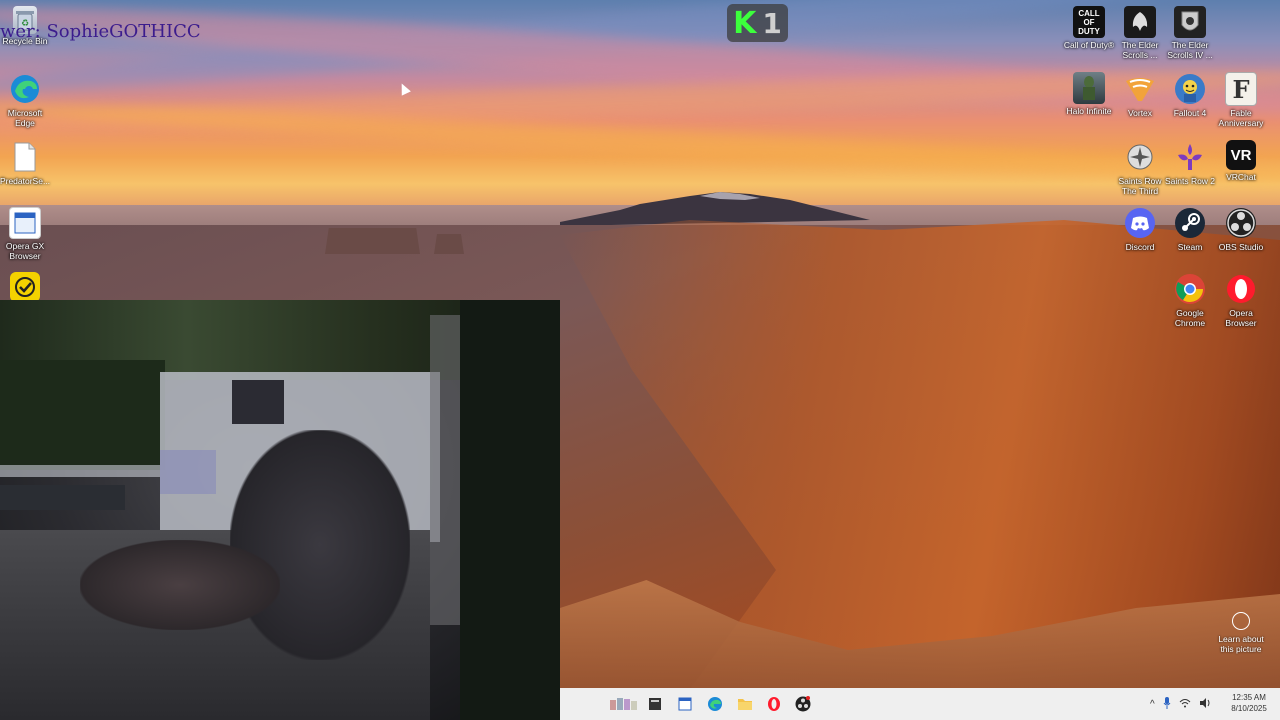 This screenshot has width=1280, height=720. What do you see at coordinates (1190, 223) in the screenshot?
I see `steam-icon` at bounding box center [1190, 223].